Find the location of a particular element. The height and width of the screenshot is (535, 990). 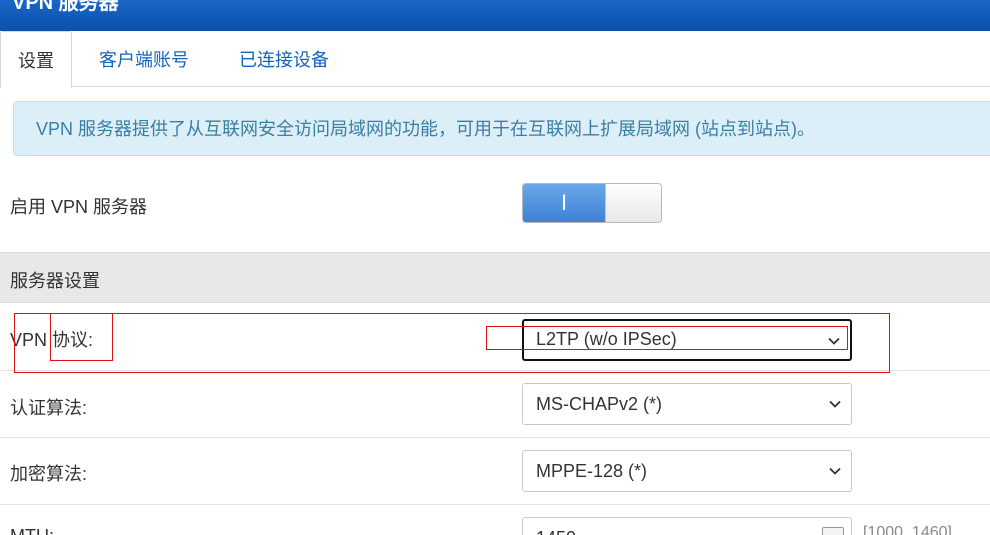

tab-connected-devices: 已连接设备 is located at coordinates (284, 59).